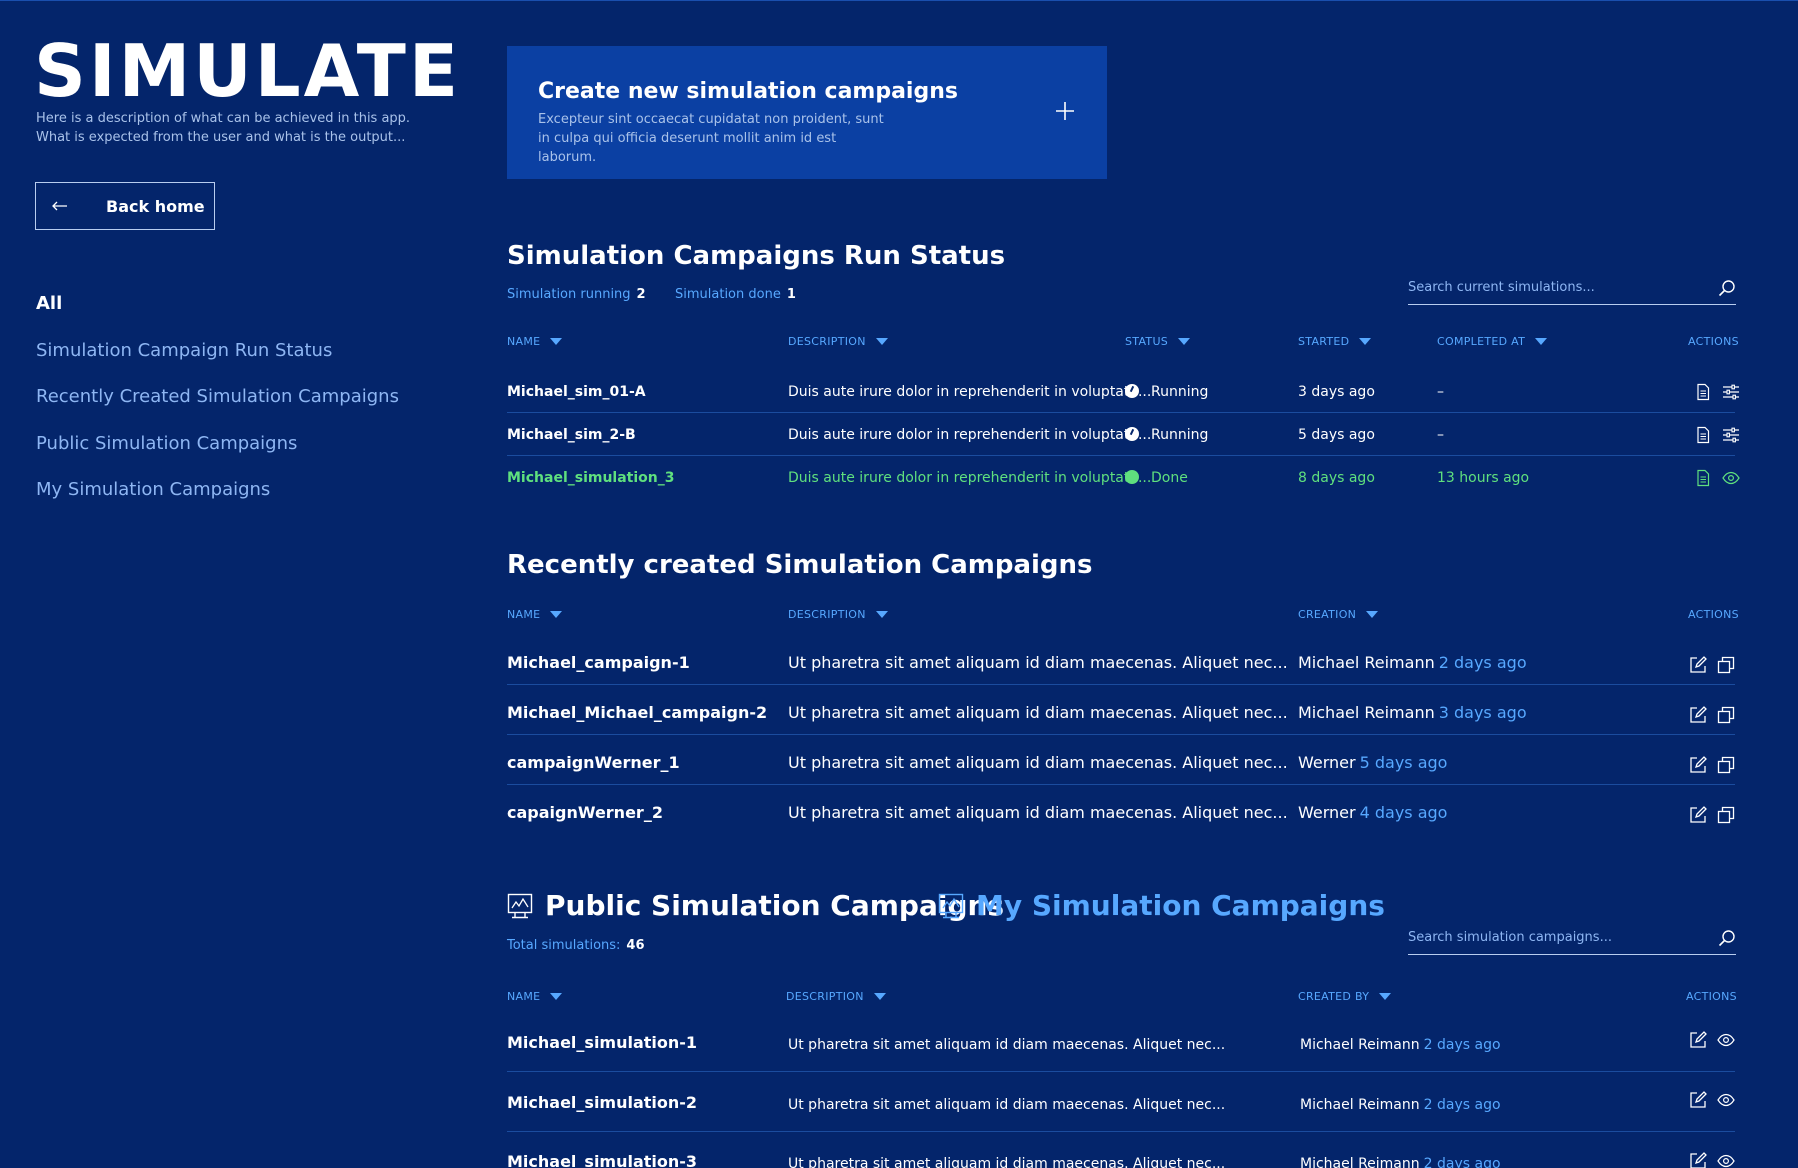 The height and width of the screenshot is (1168, 1798). I want to click on col-creation: CREATION, so click(1338, 614).